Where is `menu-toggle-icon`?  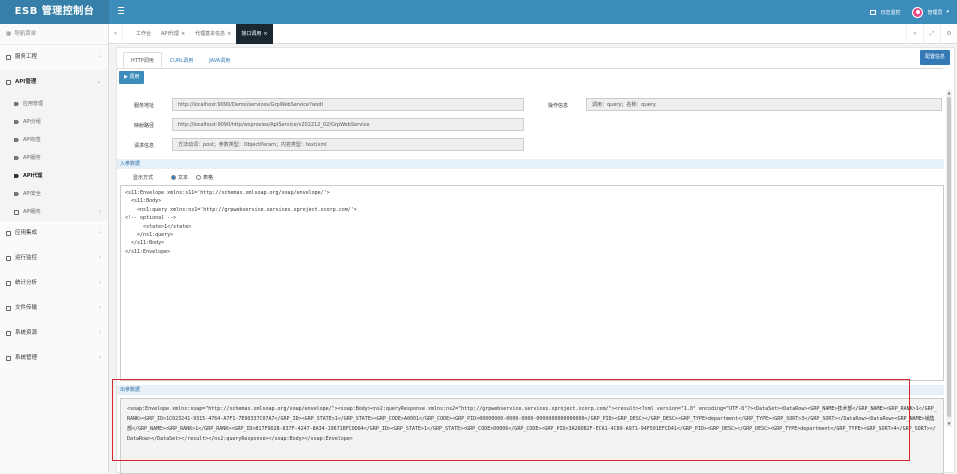
menu-toggle-icon is located at coordinates (121, 10).